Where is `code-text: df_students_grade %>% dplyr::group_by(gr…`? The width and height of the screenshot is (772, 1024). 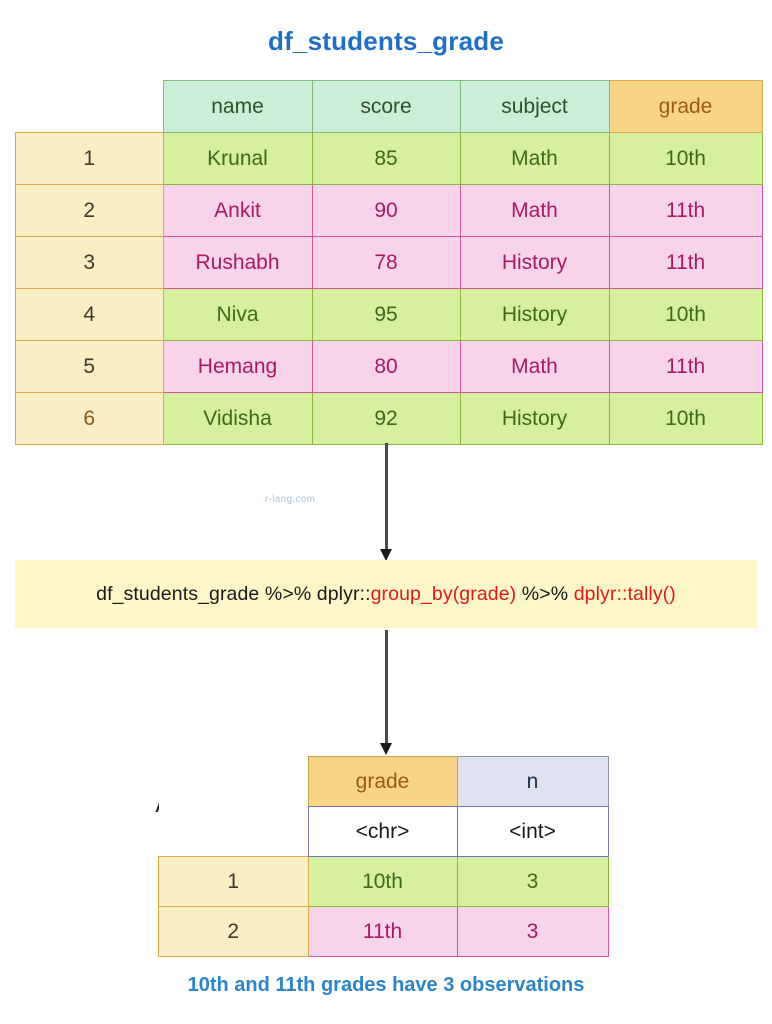
code-text: df_students_grade %>% dplyr::group_by(gr… is located at coordinates (386, 594).